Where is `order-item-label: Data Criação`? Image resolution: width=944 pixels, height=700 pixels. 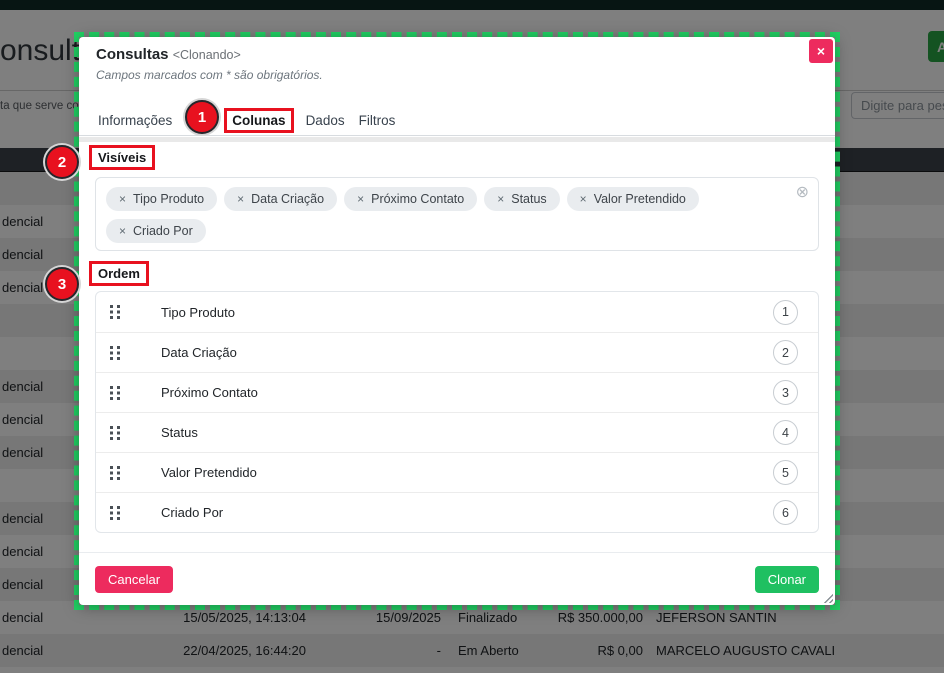
order-item-label: Data Criação is located at coordinates (199, 352).